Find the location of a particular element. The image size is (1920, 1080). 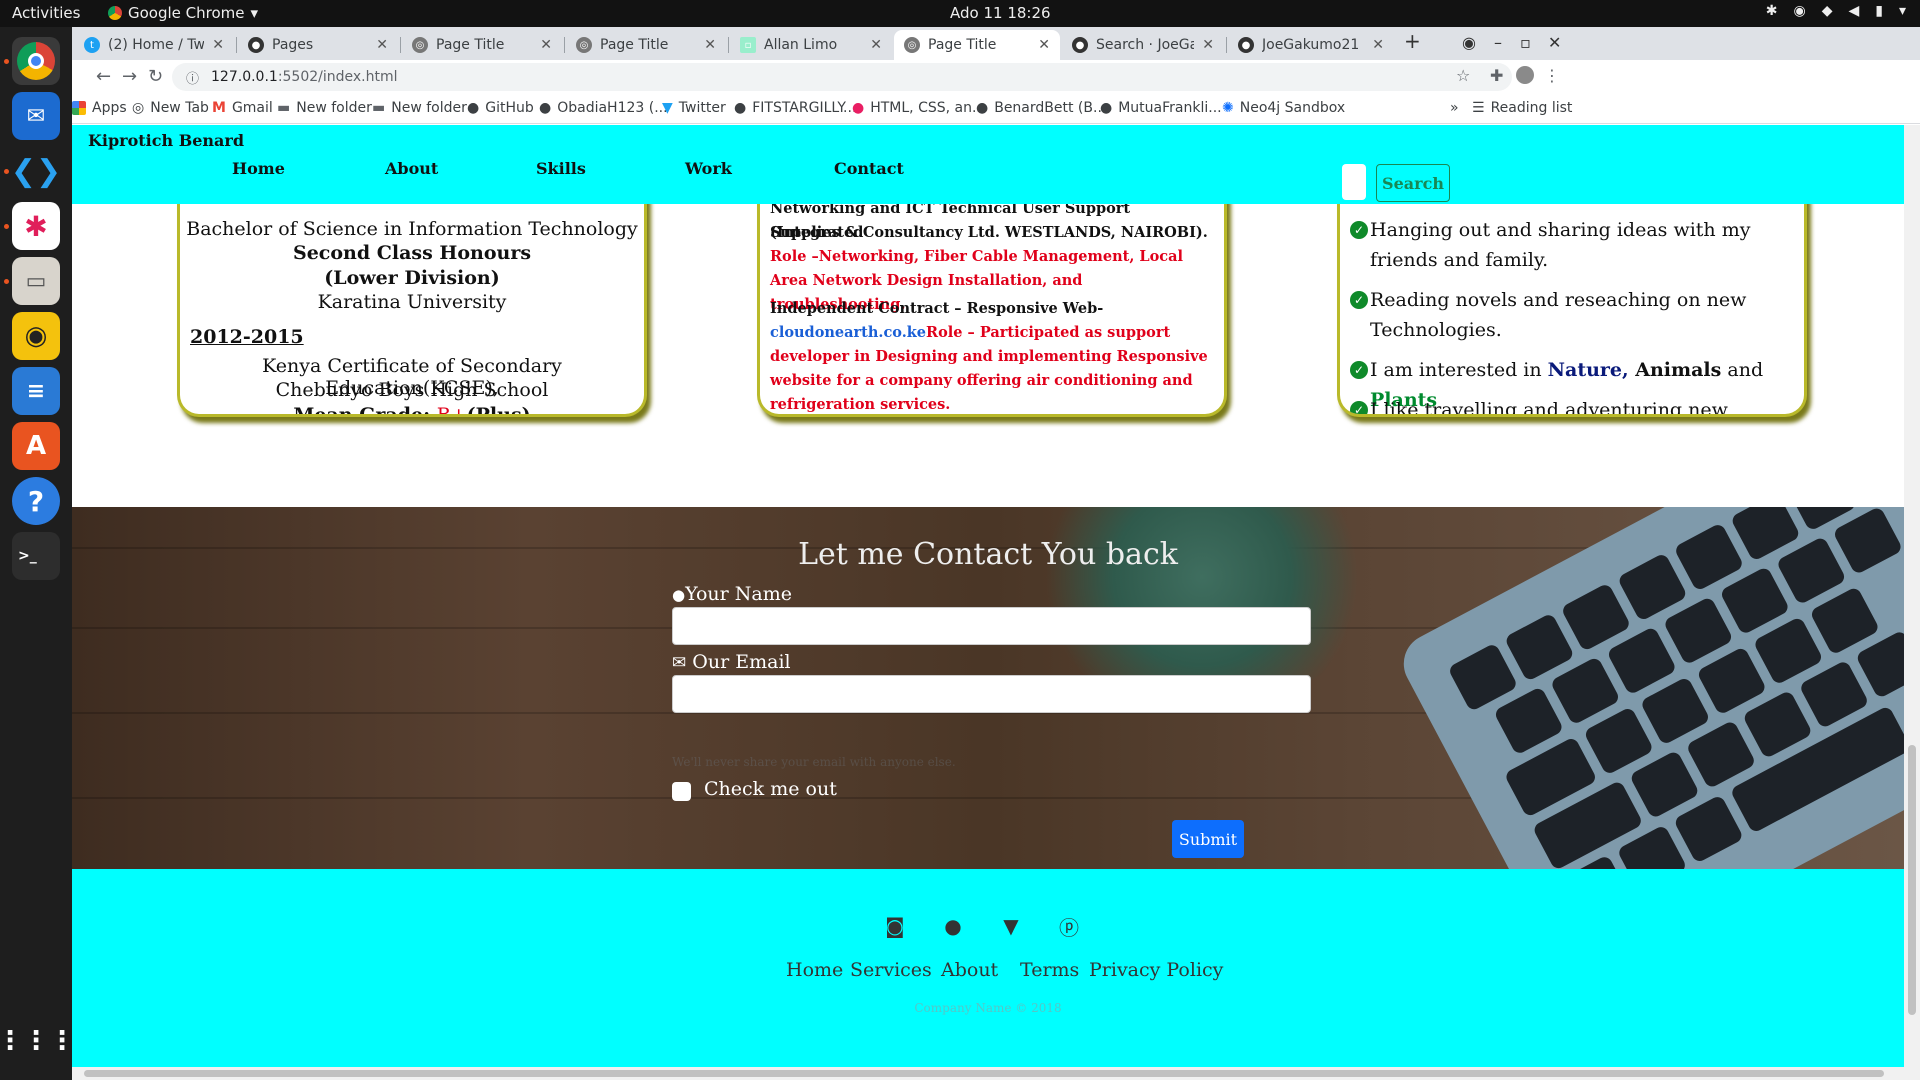

power-menu-icon: ▾ is located at coordinates (1902, 11).